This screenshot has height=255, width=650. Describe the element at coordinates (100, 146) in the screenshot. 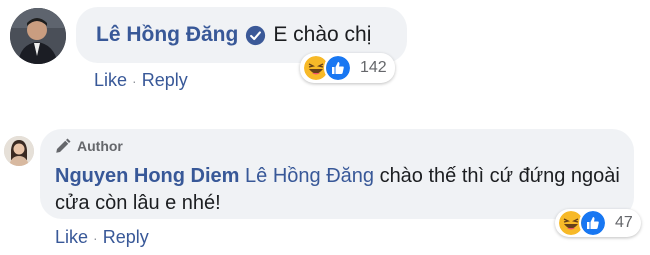

I see `author-badge-label: Author` at that location.